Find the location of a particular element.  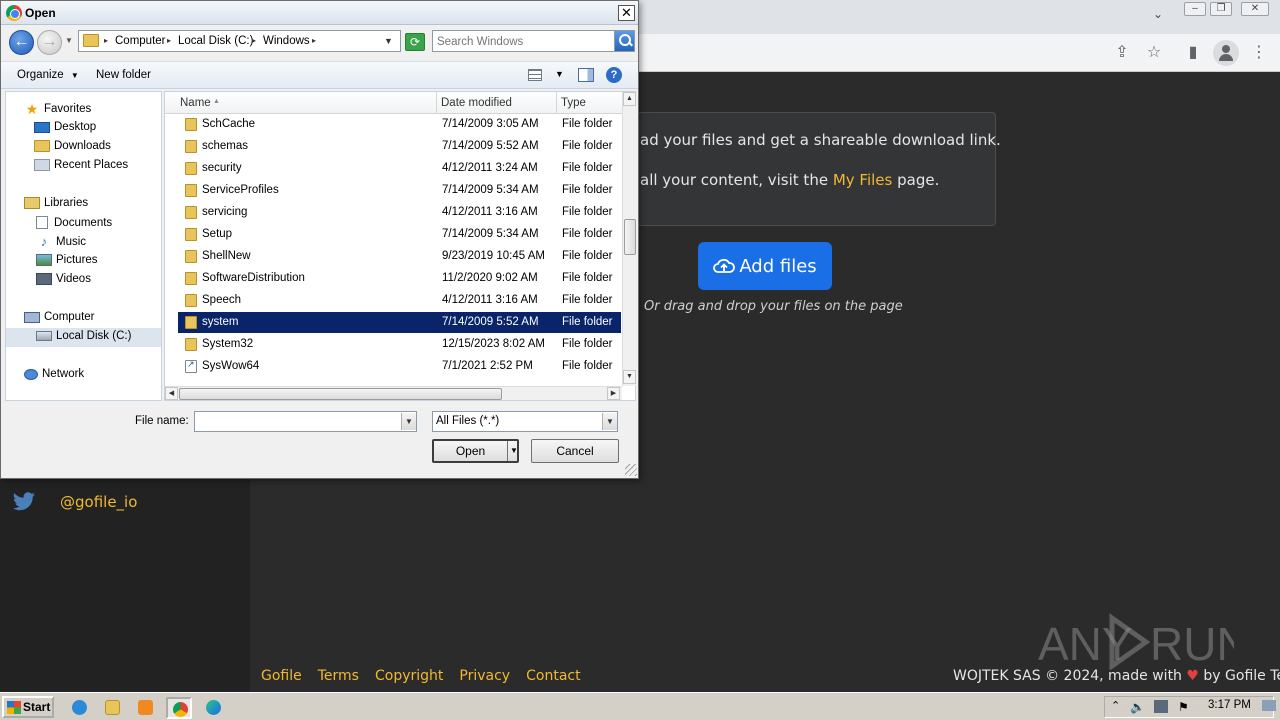

file-row: security 4/12/2011 3:24 AM File folder is located at coordinates (399, 168).